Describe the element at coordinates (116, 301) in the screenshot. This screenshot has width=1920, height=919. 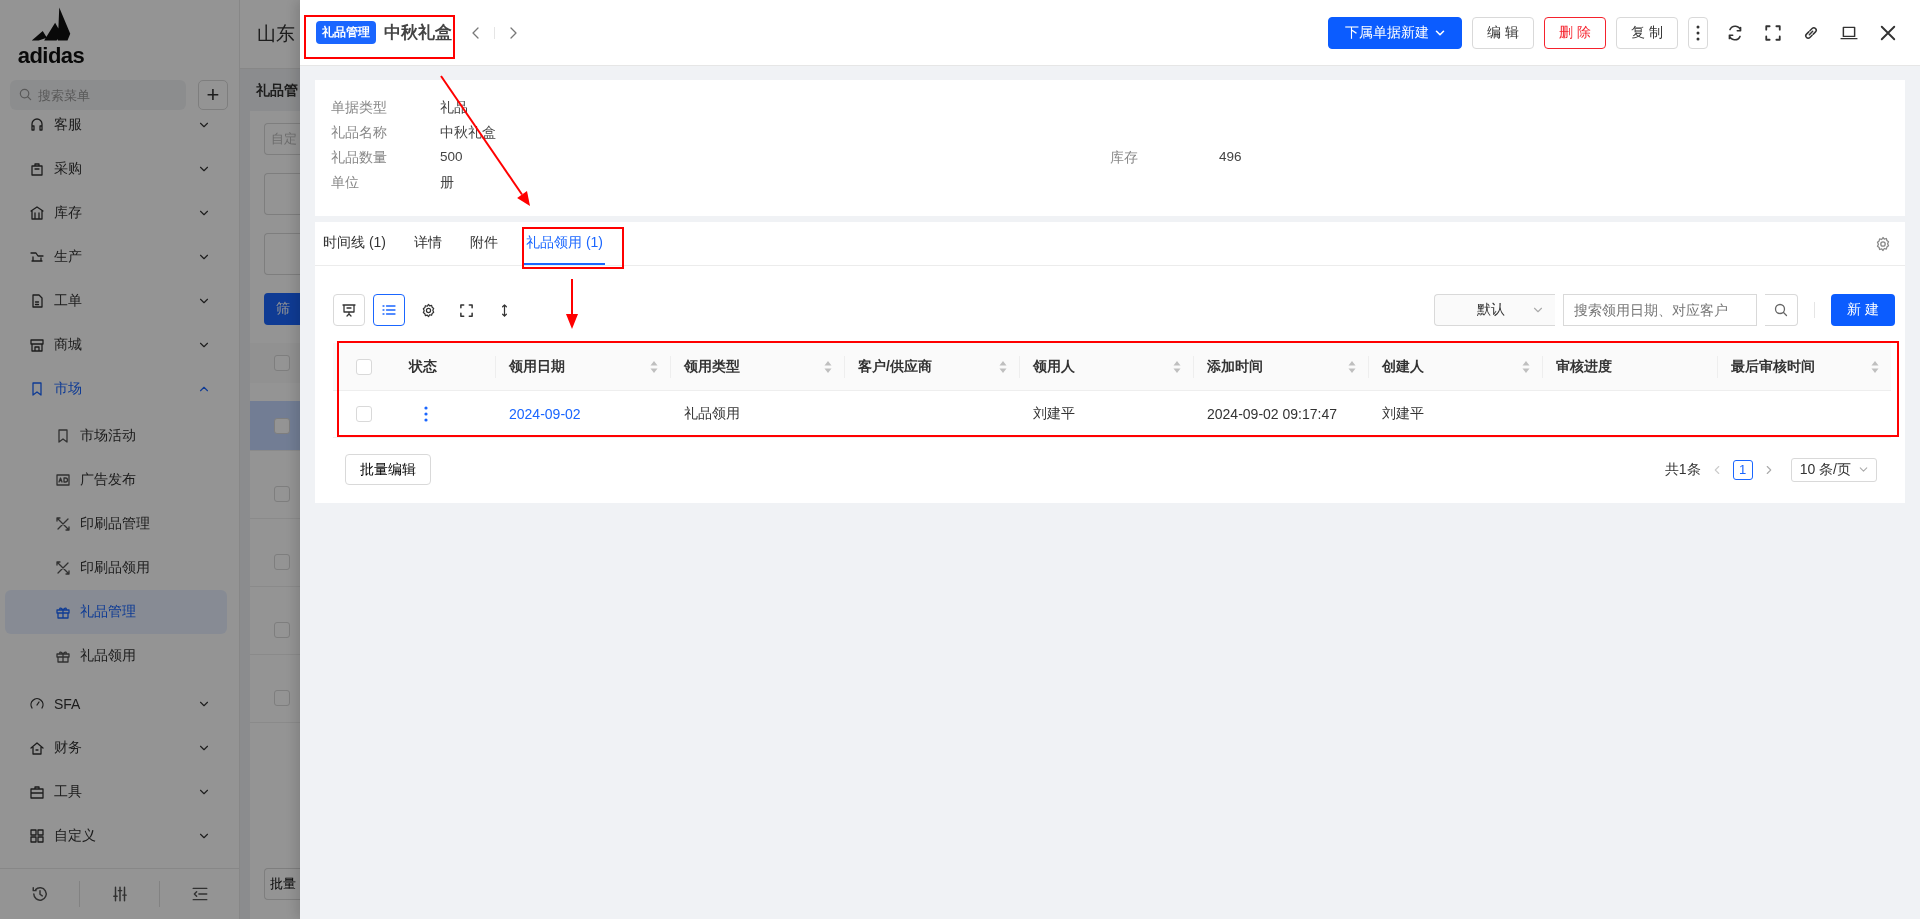
I see `menu-item: 工单` at that location.